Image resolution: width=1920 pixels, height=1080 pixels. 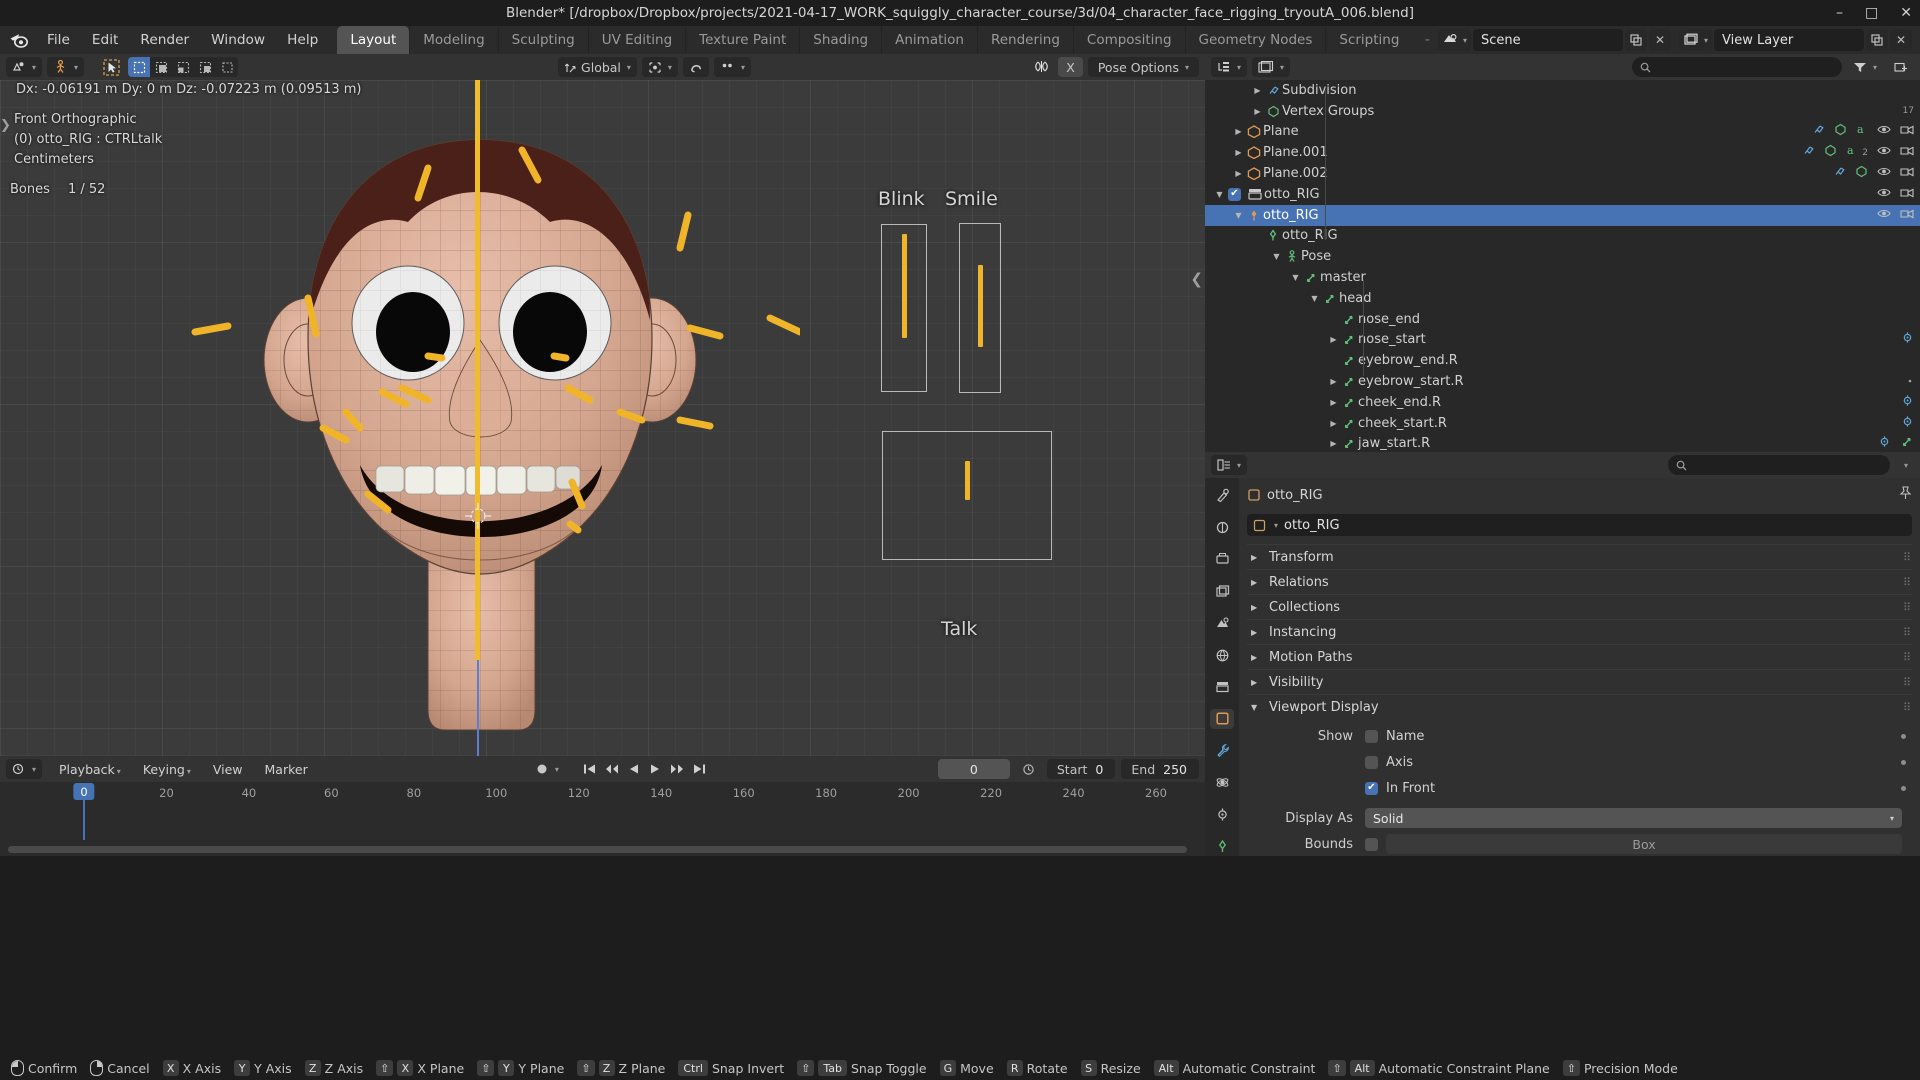 What do you see at coordinates (929, 40) in the screenshot?
I see `tab-animation: Animation` at bounding box center [929, 40].